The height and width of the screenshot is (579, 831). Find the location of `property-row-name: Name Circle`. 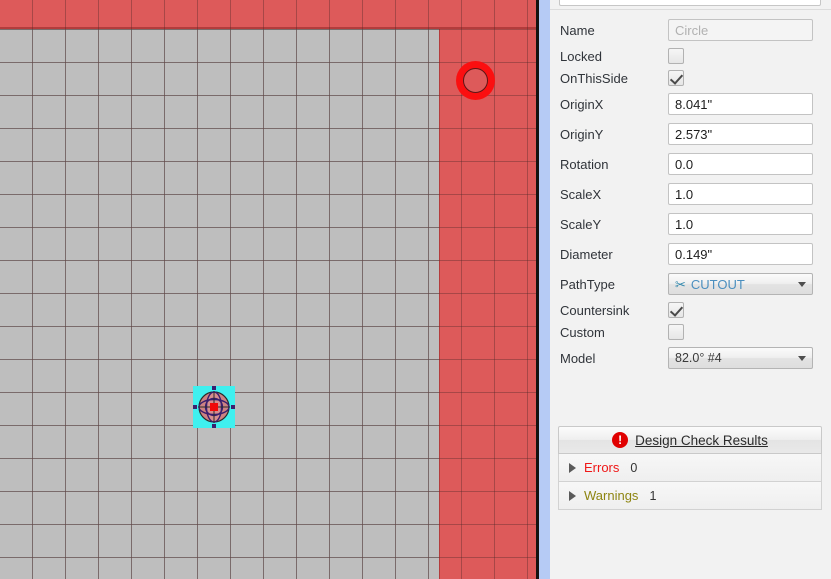

property-row-name: Name Circle is located at coordinates (690, 30).